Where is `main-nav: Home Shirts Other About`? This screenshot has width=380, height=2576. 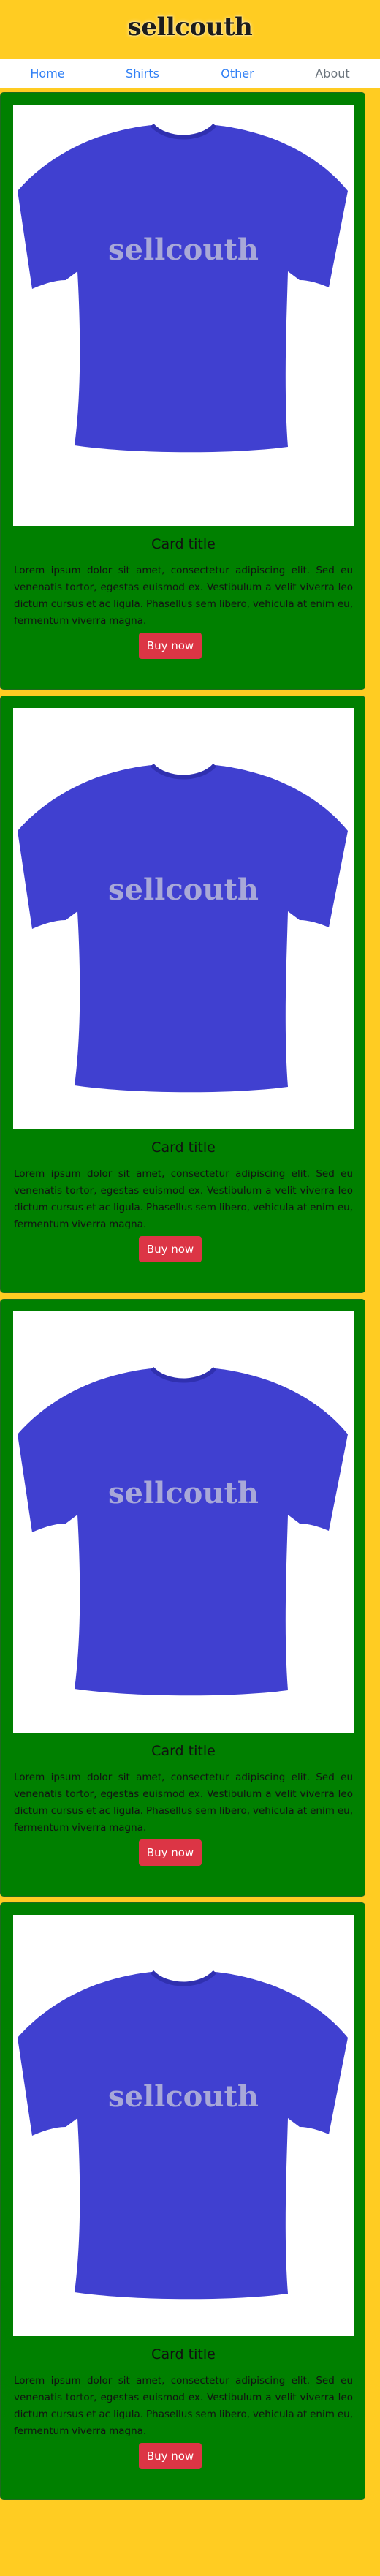 main-nav: Home Shirts Other About is located at coordinates (190, 73).